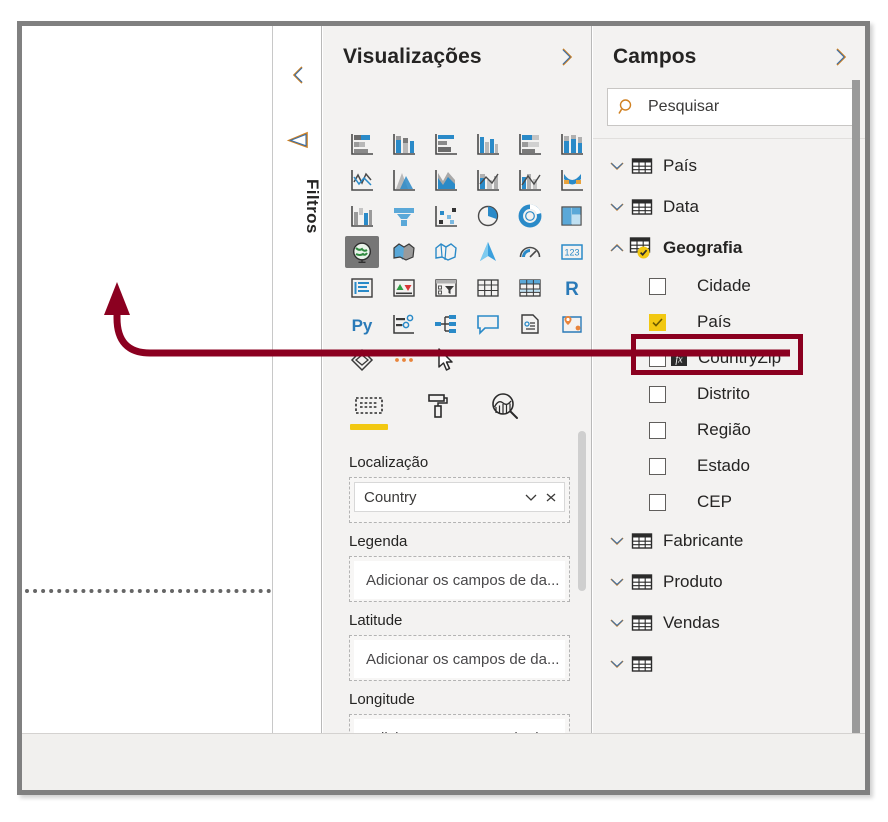 This screenshot has height=822, width=888. Describe the element at coordinates (443, 761) in the screenshot. I see `status-footer-bar` at that location.